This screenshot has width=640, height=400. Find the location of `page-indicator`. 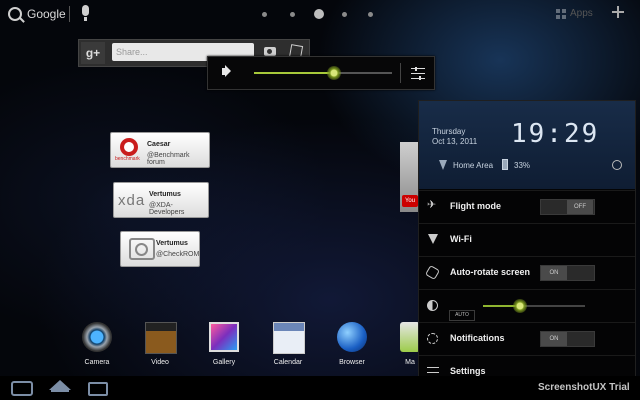

page-indicator is located at coordinates (322, 14).